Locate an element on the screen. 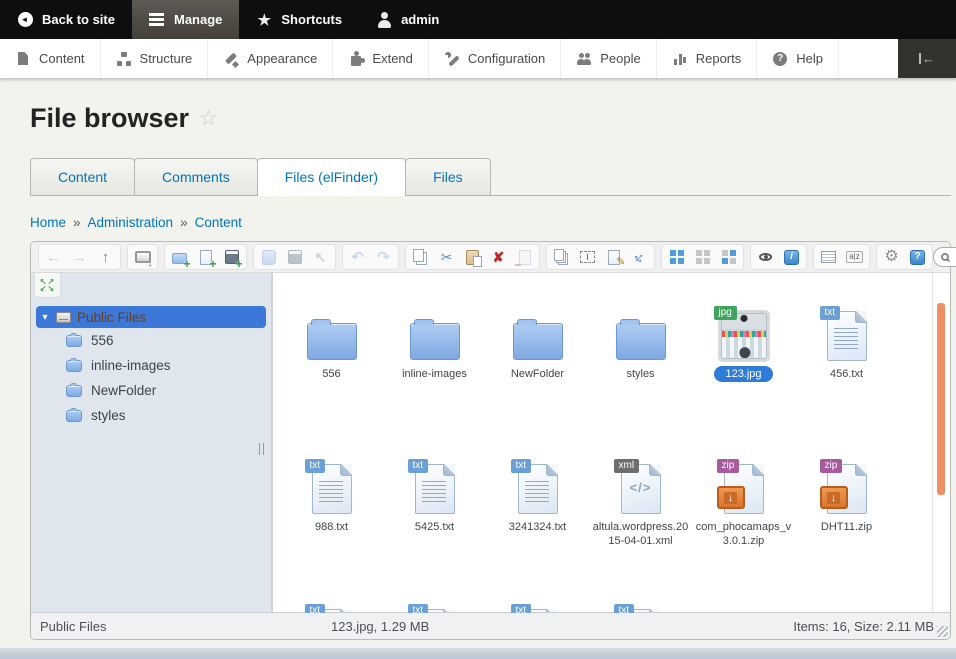  nav-item-556: 556 is located at coordinates (151, 340).